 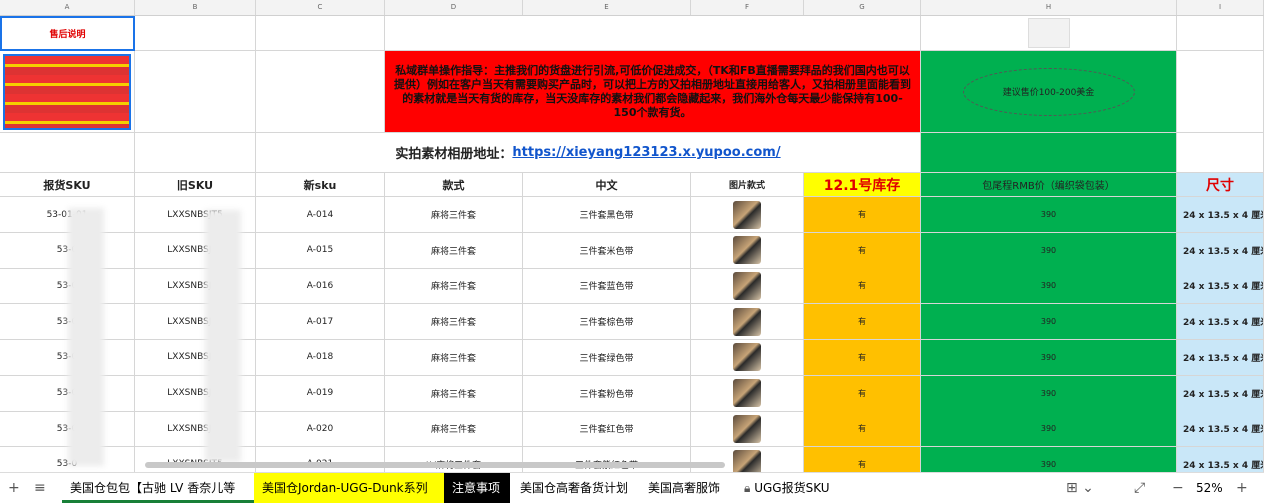 I want to click on row-6-img, so click(x=747, y=429).